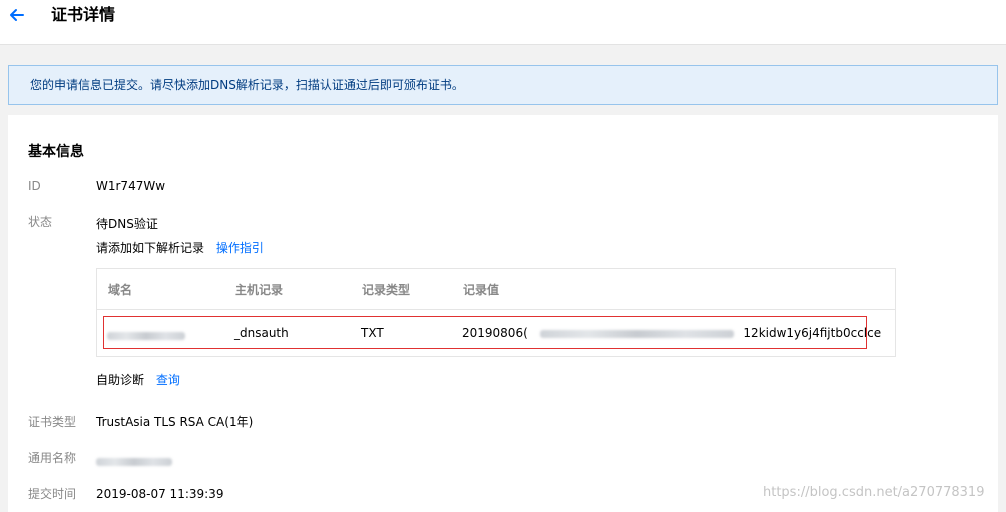  Describe the element at coordinates (127, 224) in the screenshot. I see `status-value: 待DNS验证` at that location.